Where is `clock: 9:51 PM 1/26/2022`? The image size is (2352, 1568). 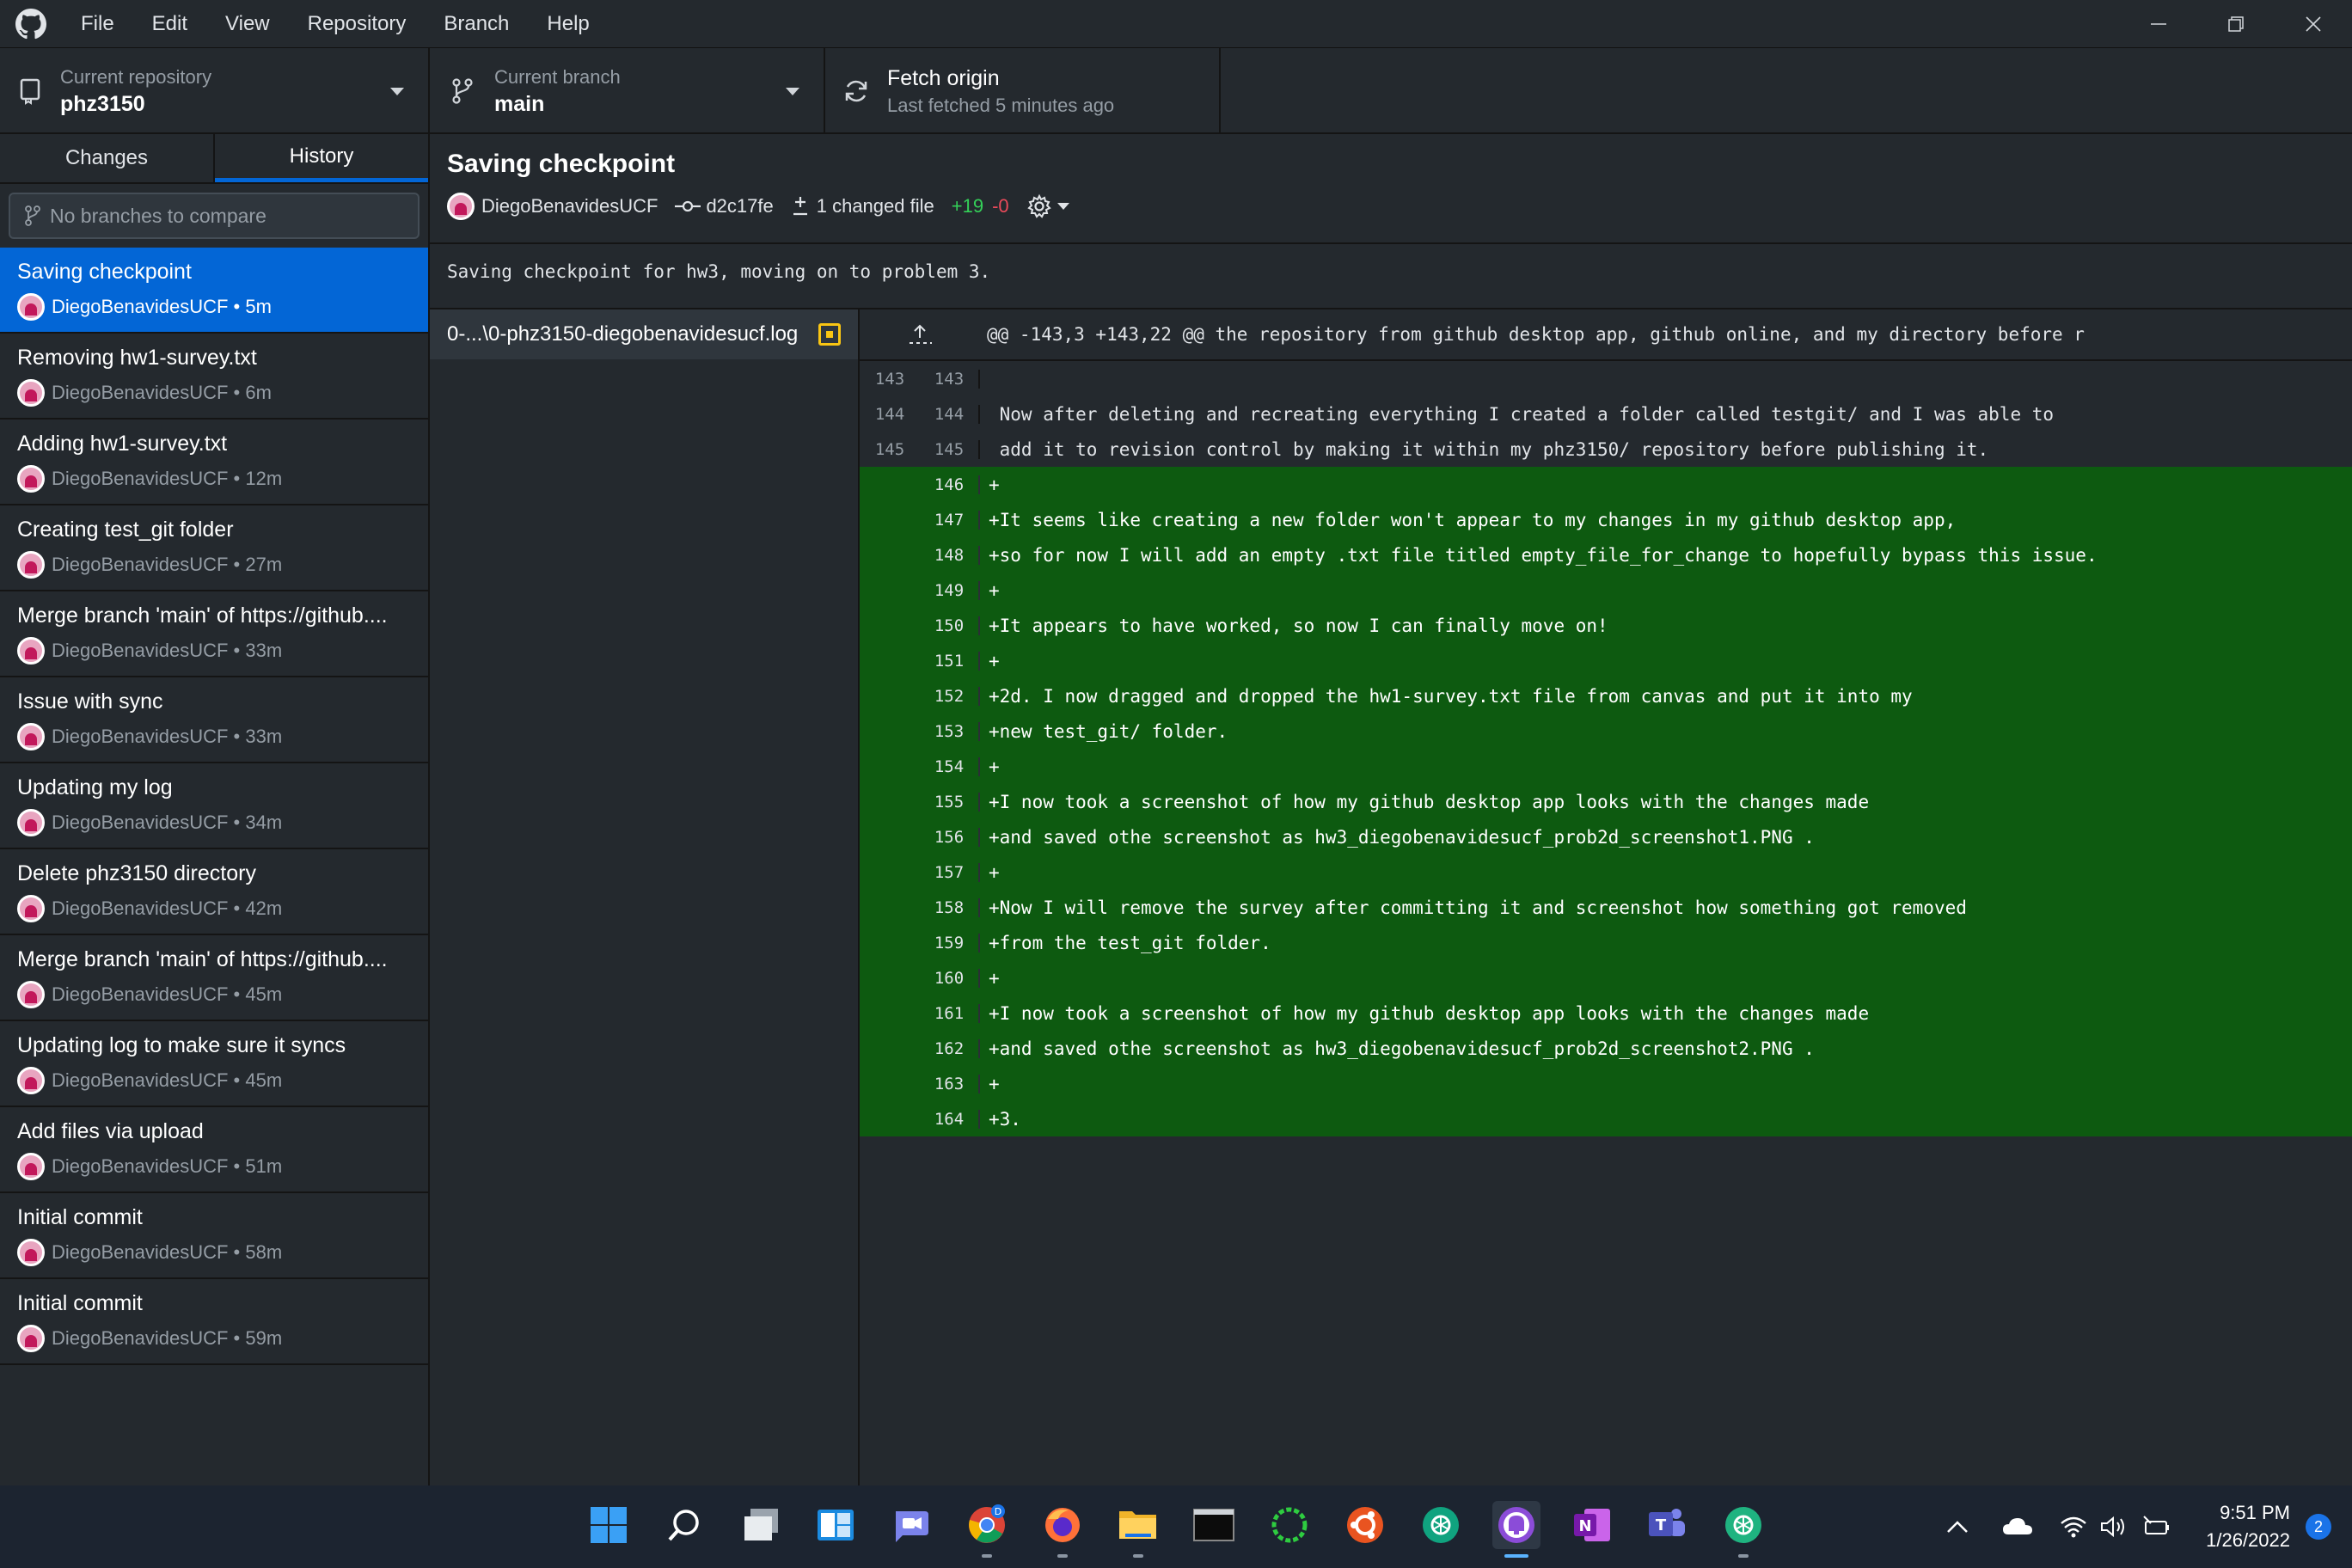
clock: 9:51 PM 1/26/2022 is located at coordinates (2248, 1526).